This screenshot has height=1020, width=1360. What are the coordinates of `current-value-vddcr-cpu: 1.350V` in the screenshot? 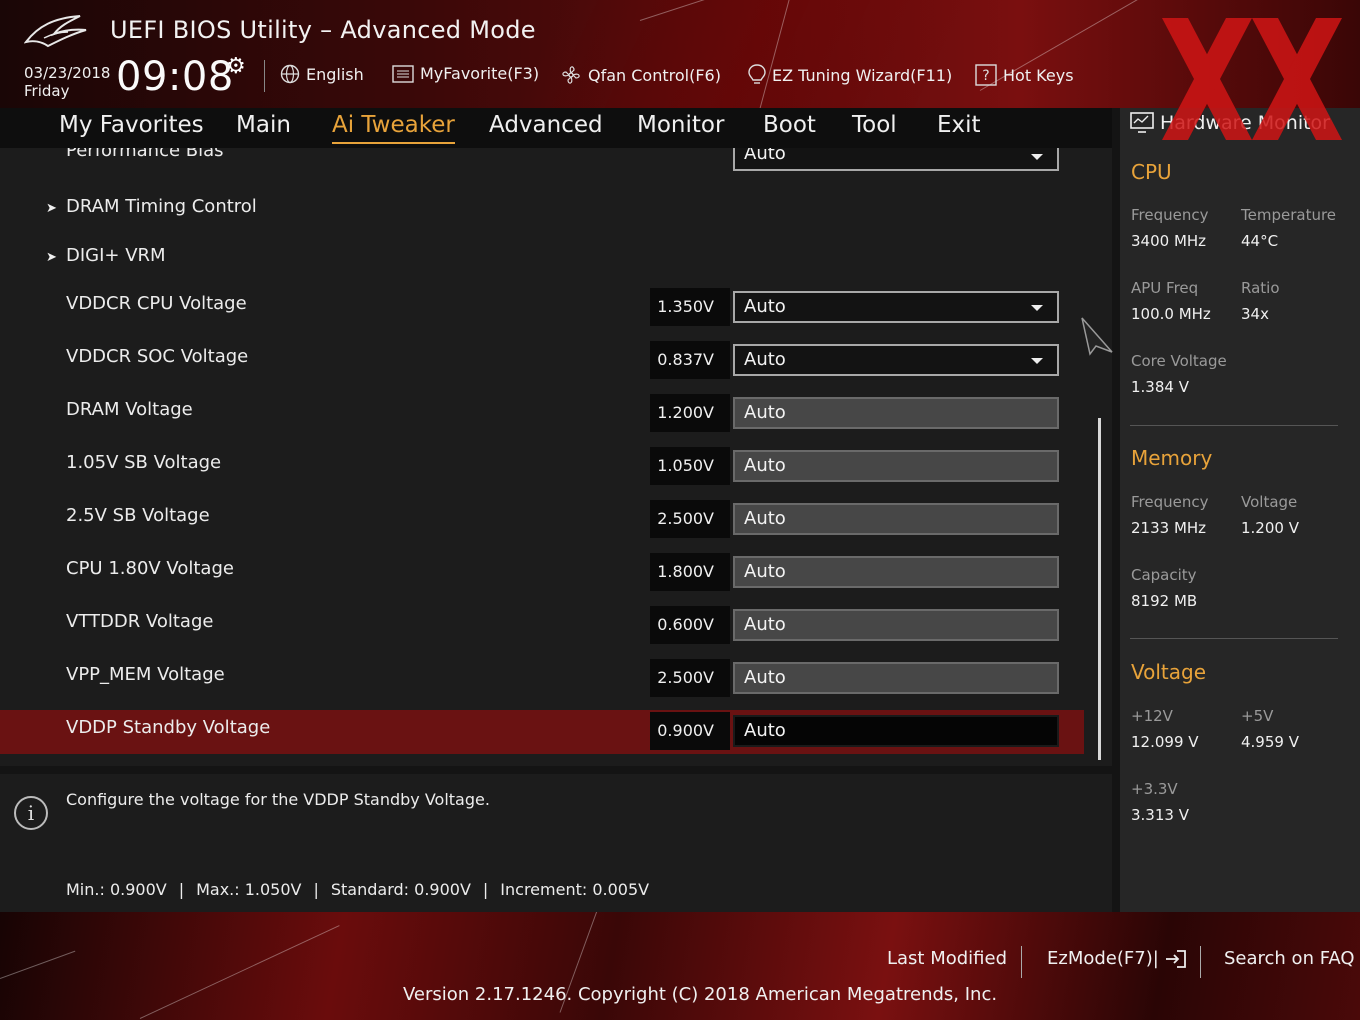 It's located at (690, 307).